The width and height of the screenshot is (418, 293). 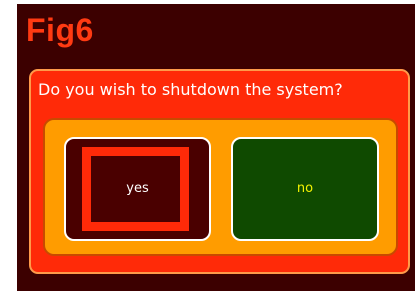 I want to click on dialog-question: Do you wish to shutdown the system?, so click(x=190, y=89).